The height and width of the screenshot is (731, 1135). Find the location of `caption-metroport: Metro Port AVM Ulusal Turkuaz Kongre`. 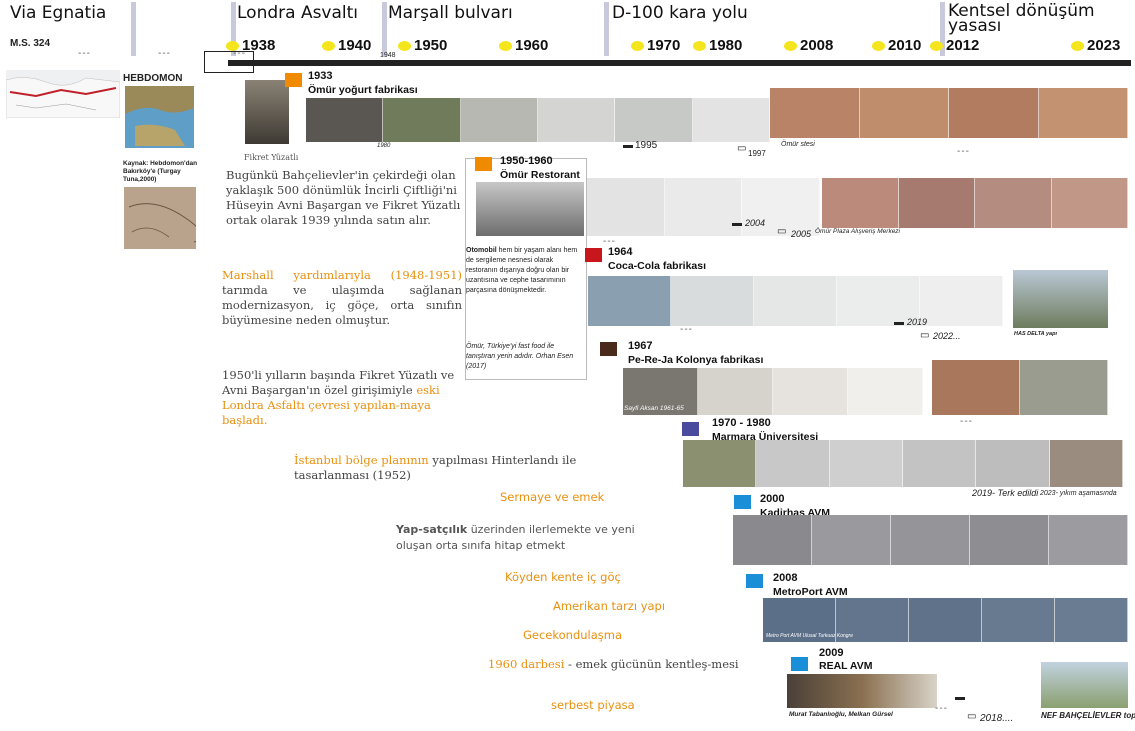

caption-metroport: Metro Port AVM Ulusal Turkuaz Kongre is located at coordinates (809, 636).